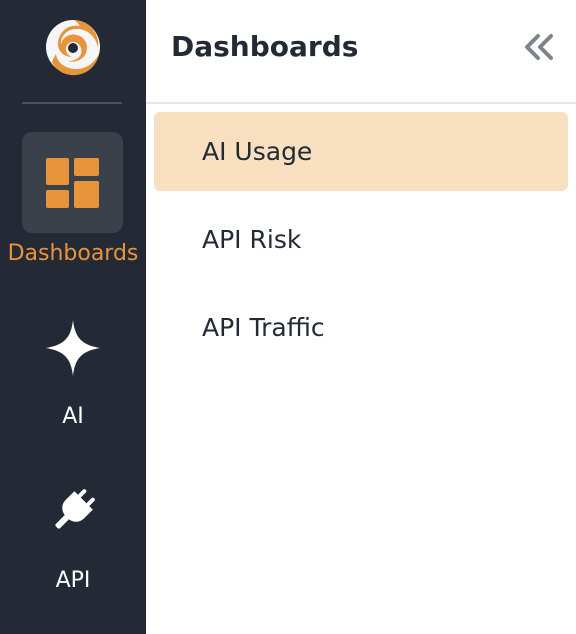  What do you see at coordinates (252, 239) in the screenshot?
I see `dashboard-item-label: API Risk` at bounding box center [252, 239].